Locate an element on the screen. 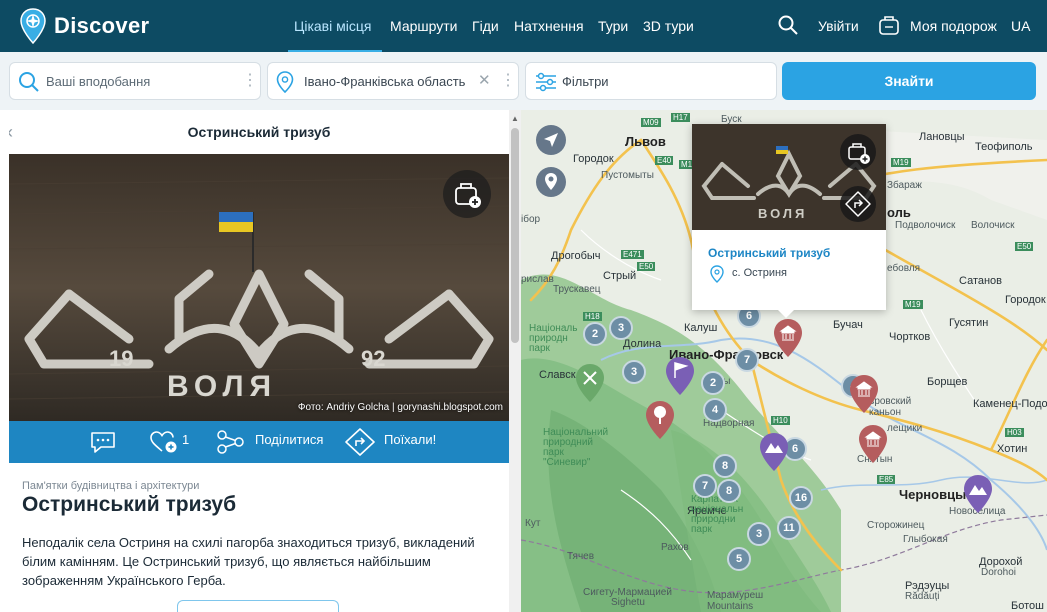  search-icon is located at coordinates (788, 25).